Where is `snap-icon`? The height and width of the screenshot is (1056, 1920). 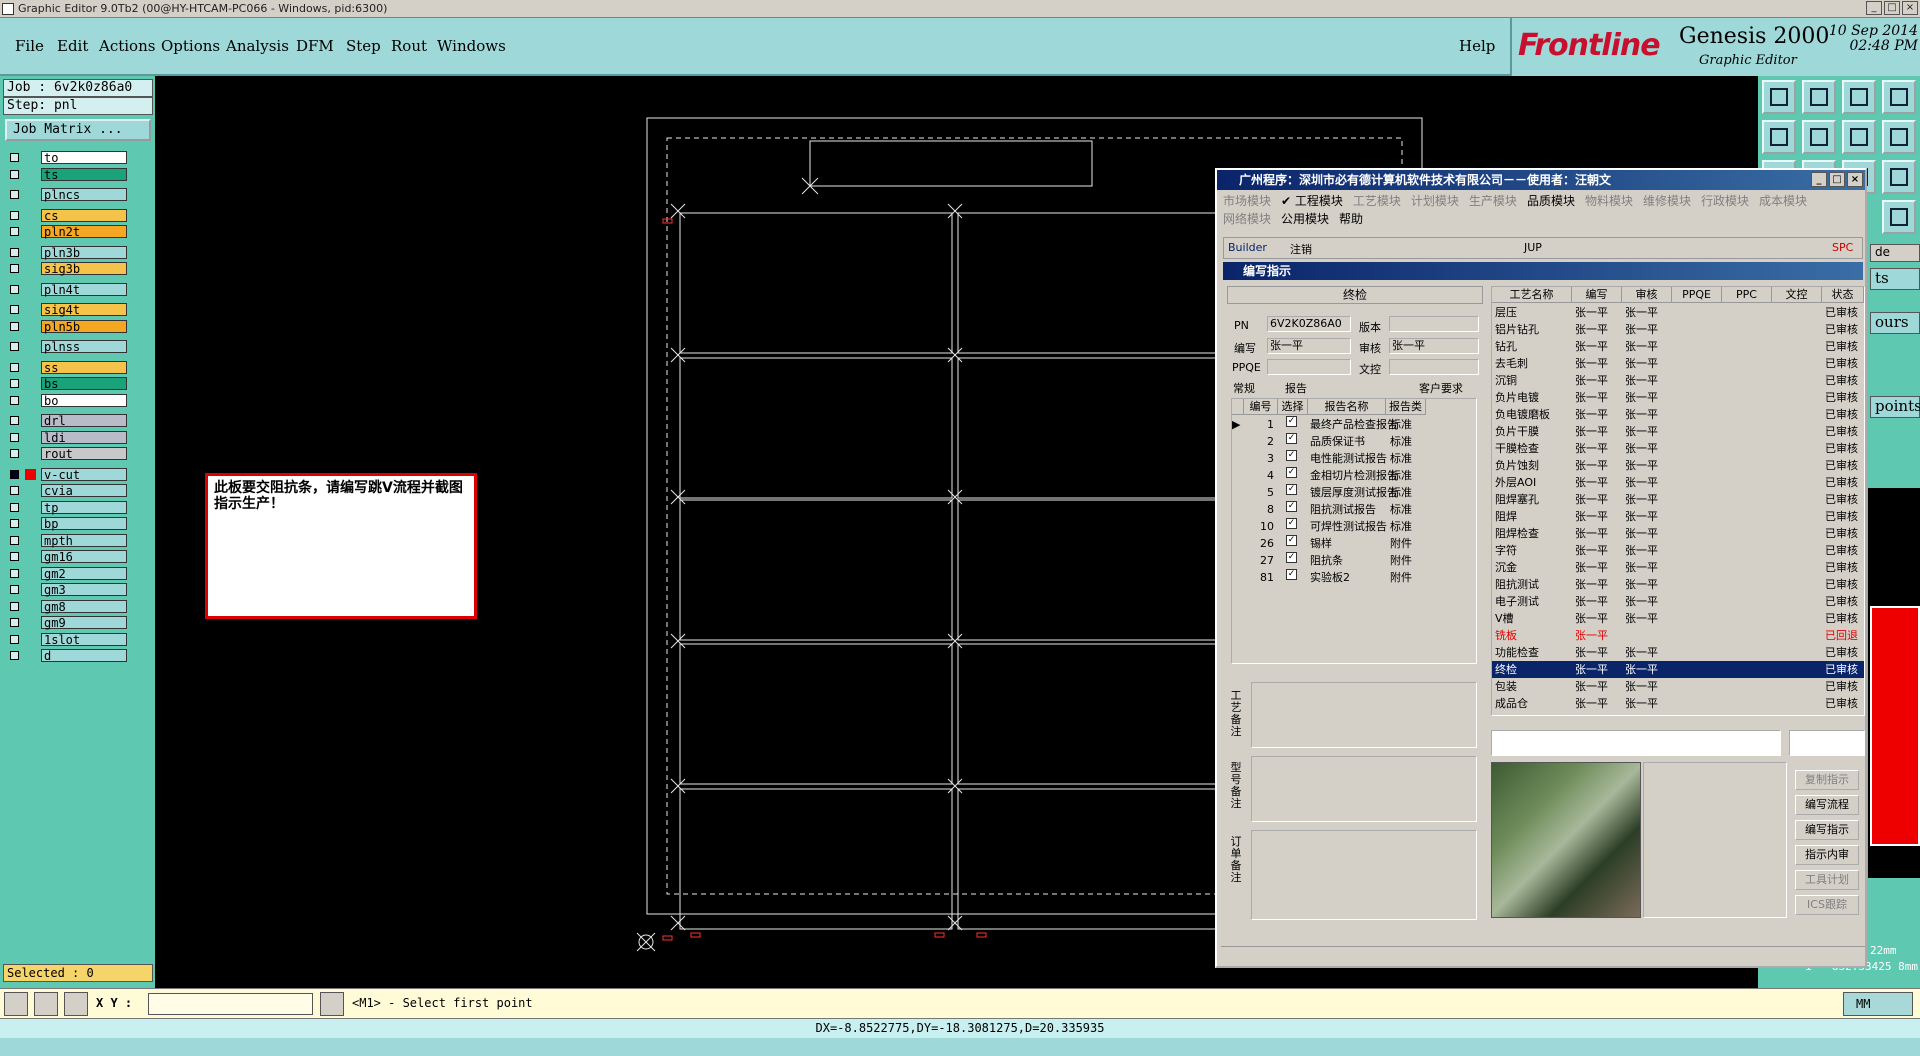 snap-icon is located at coordinates (16, 1004).